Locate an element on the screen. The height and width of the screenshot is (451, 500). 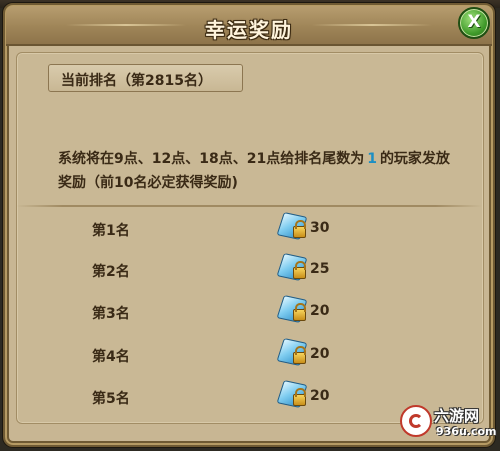
section-divider is located at coordinates (249, 206).